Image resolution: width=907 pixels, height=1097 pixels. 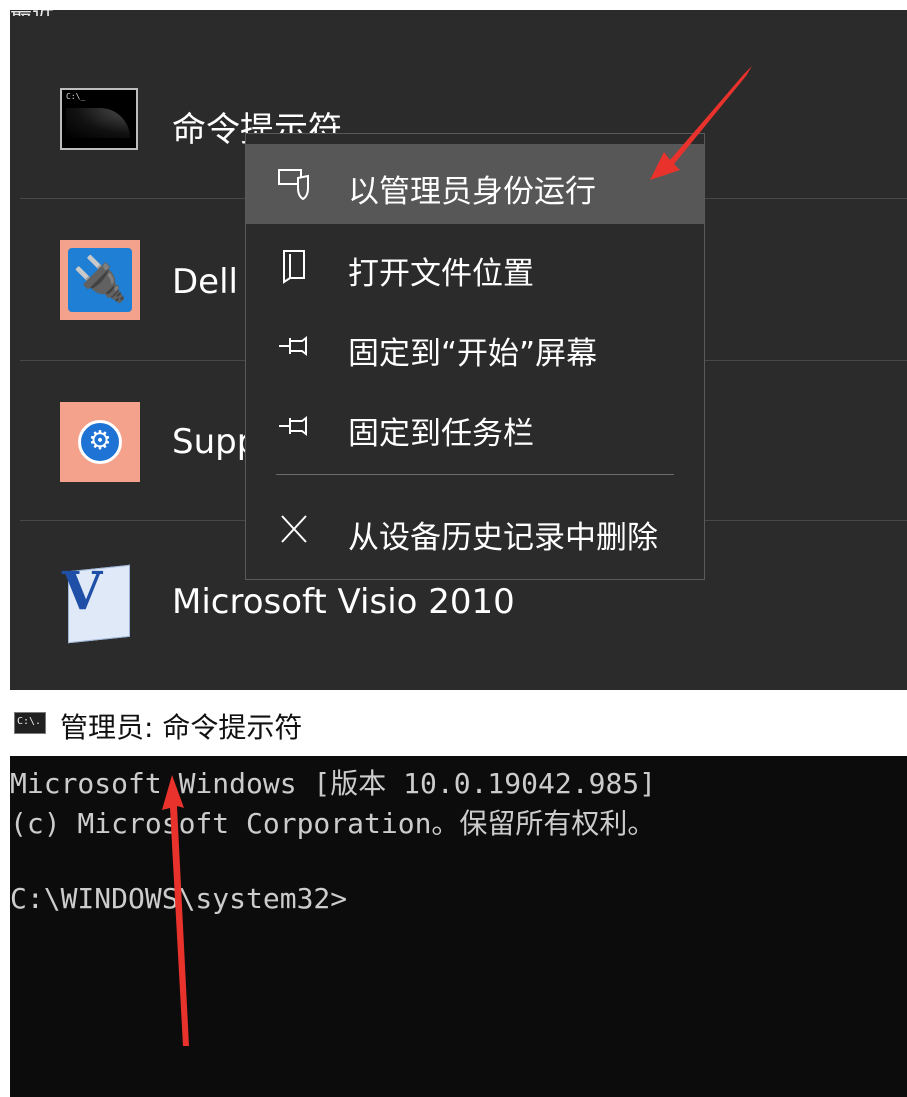 What do you see at coordinates (333, 783) in the screenshot?
I see `console-line: Microsoft Windows [版本 10.0.19042.985]` at bounding box center [333, 783].